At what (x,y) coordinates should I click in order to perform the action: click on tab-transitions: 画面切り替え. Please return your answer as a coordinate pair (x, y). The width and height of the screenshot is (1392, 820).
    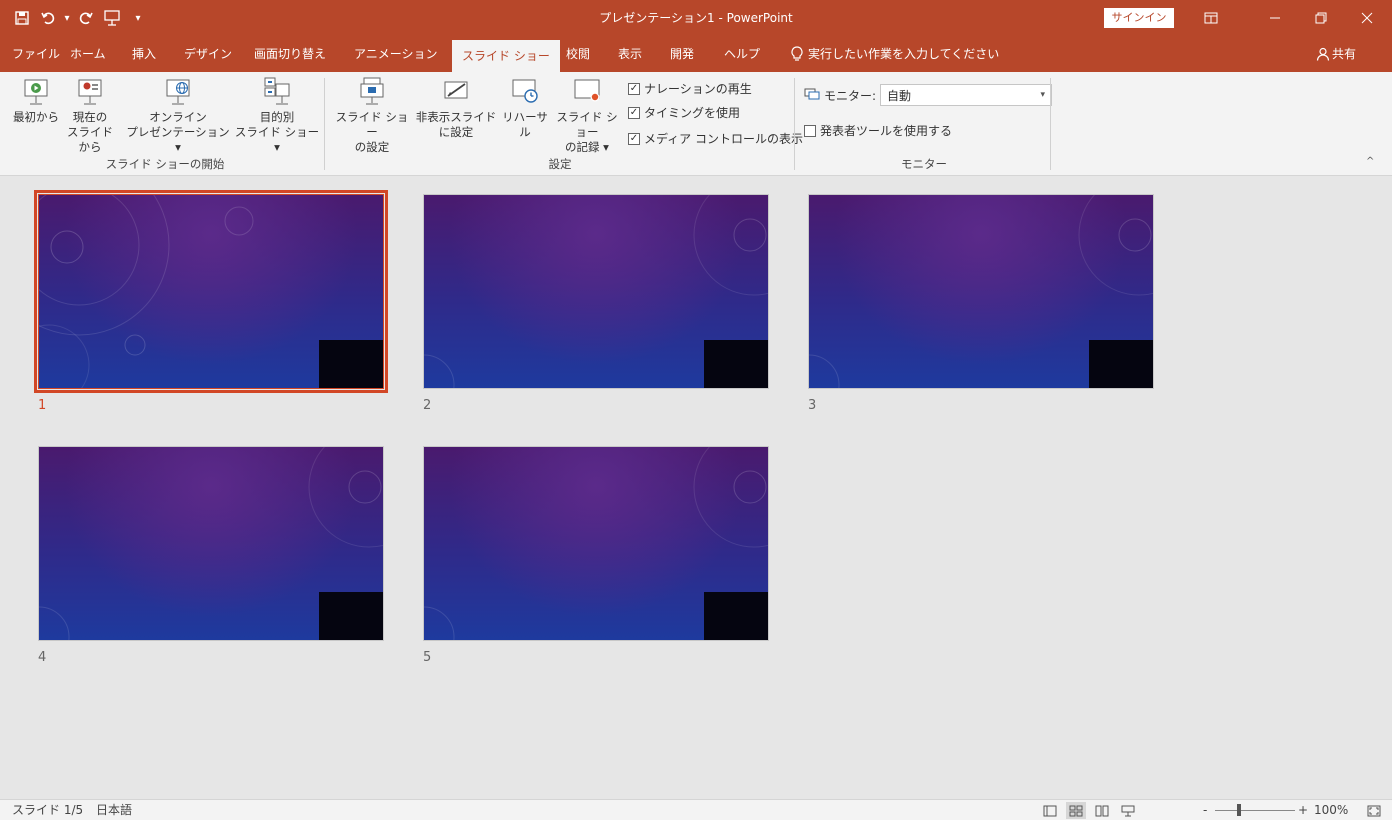
    Looking at the image, I should click on (290, 54).